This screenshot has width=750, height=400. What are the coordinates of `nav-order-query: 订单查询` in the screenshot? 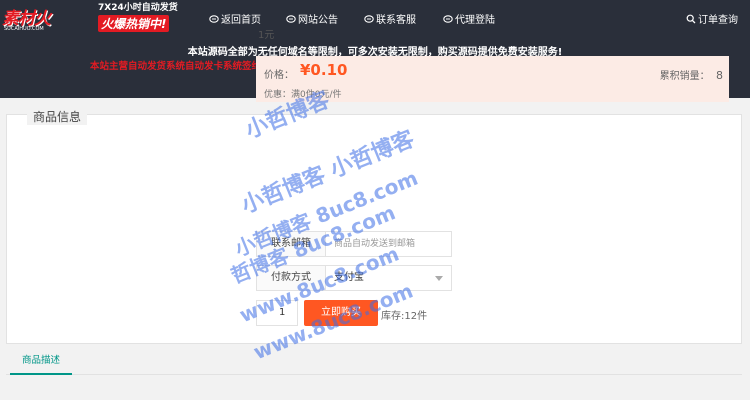 It's located at (712, 18).